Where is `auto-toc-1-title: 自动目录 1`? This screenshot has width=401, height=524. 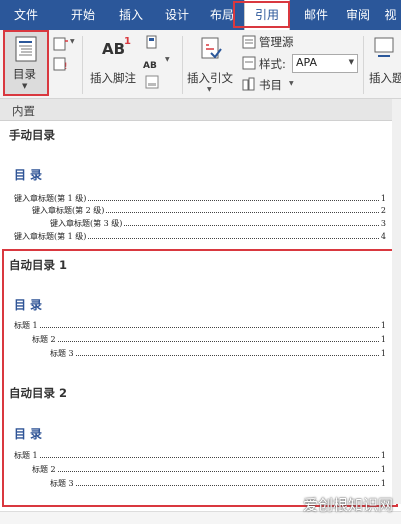
auto-toc-1-title: 自动目录 1 is located at coordinates (38, 265).